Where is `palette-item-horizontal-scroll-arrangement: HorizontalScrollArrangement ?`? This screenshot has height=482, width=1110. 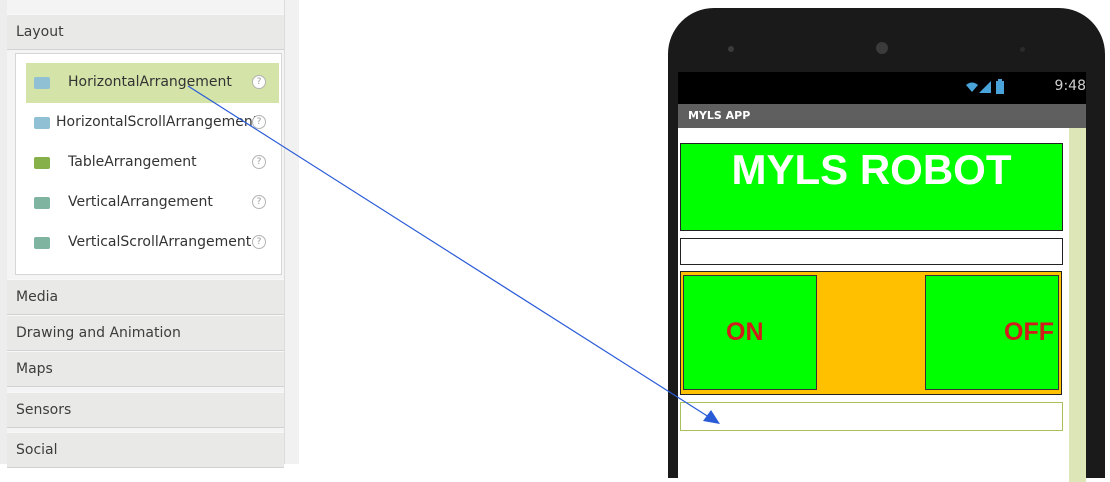
palette-item-horizontal-scroll-arrangement: HorizontalScrollArrangement ? is located at coordinates (152, 123).